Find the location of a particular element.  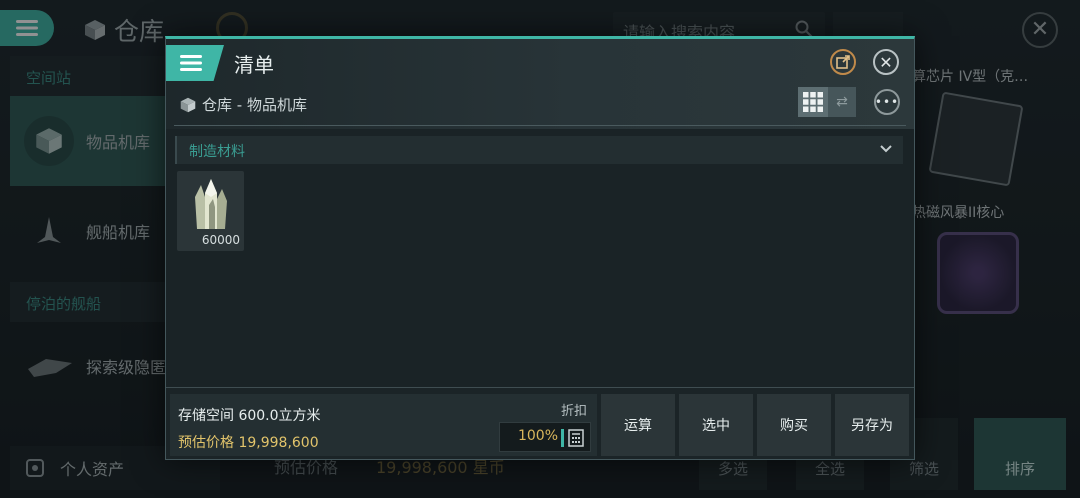

sidebar-item-docked-ship: 探索级隐匿 is located at coordinates (89, 366).